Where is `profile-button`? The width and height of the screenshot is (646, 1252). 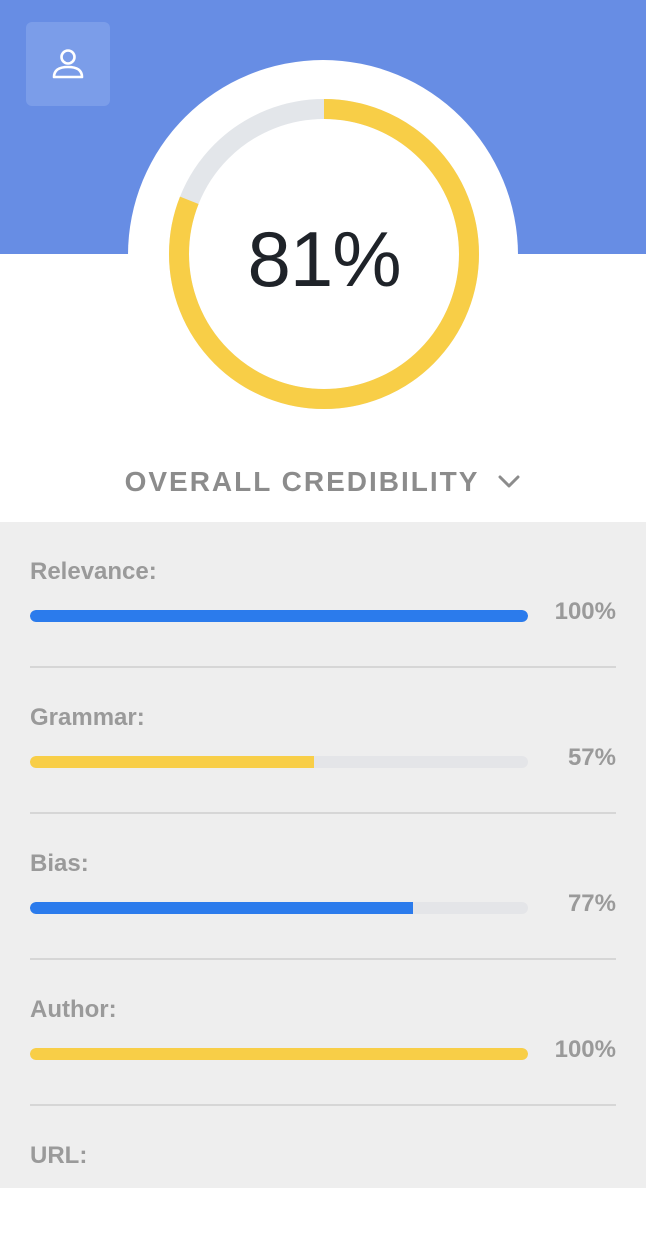 profile-button is located at coordinates (68, 64).